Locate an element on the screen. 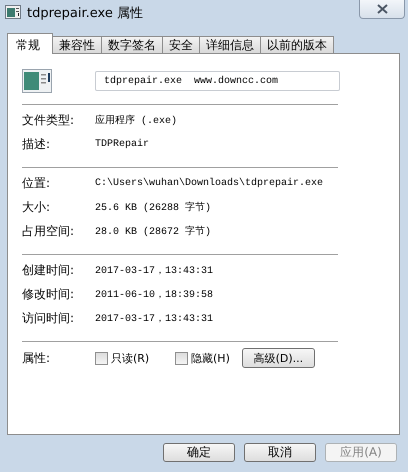 The width and height of the screenshot is (408, 472). program-icon is located at coordinates (37, 81).